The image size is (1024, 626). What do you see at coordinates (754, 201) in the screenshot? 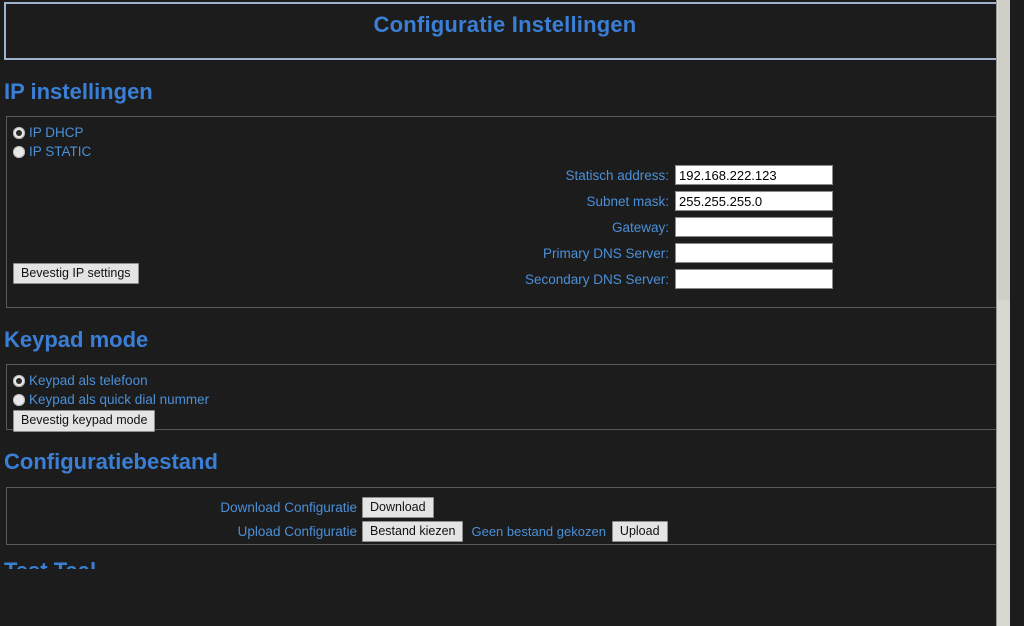
I see `subnet-mask-input` at bounding box center [754, 201].